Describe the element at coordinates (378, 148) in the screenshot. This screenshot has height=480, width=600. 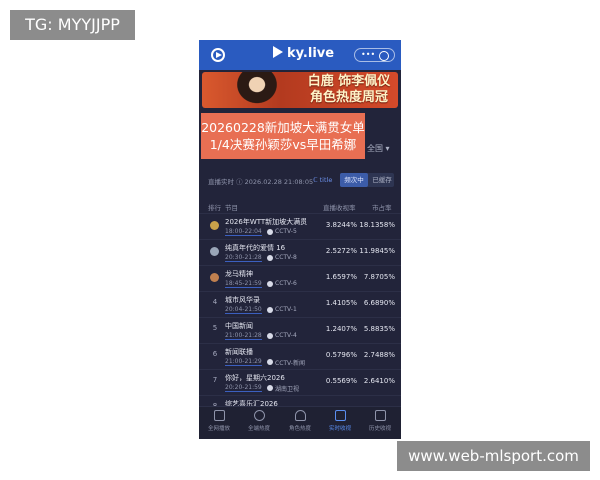
I see `region-filter: 全国 ▾` at that location.